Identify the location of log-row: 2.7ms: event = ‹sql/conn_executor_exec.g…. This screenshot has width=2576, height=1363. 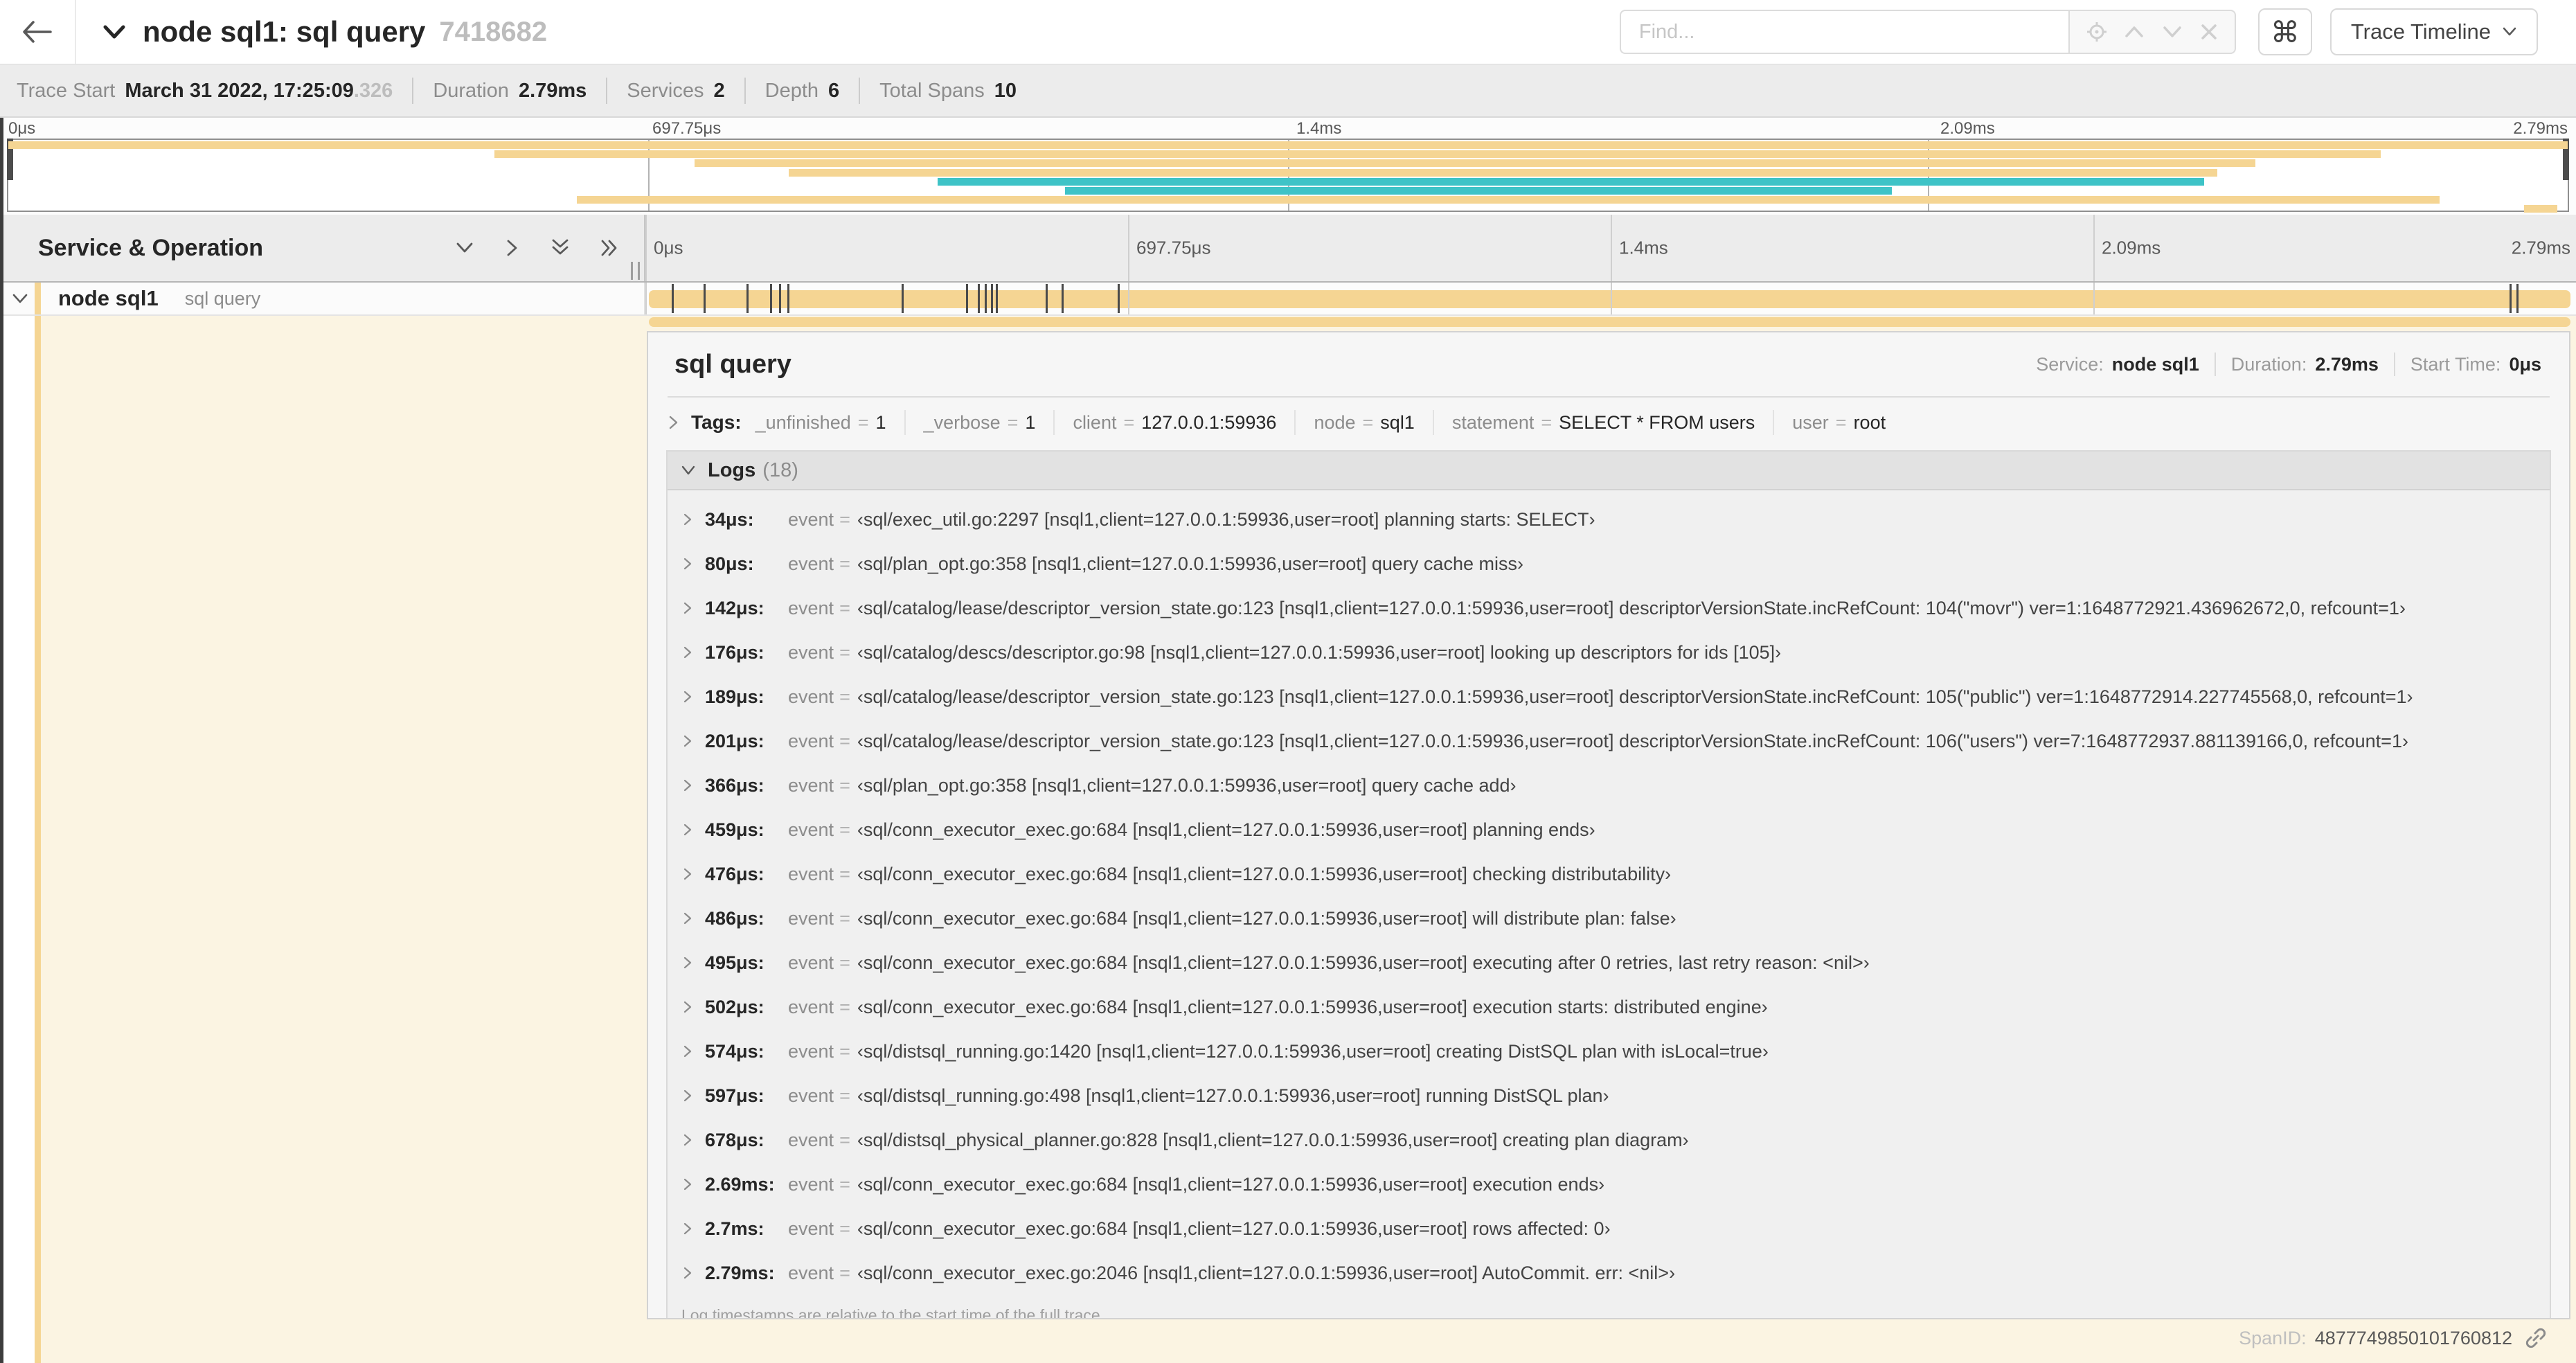
(1609, 1228).